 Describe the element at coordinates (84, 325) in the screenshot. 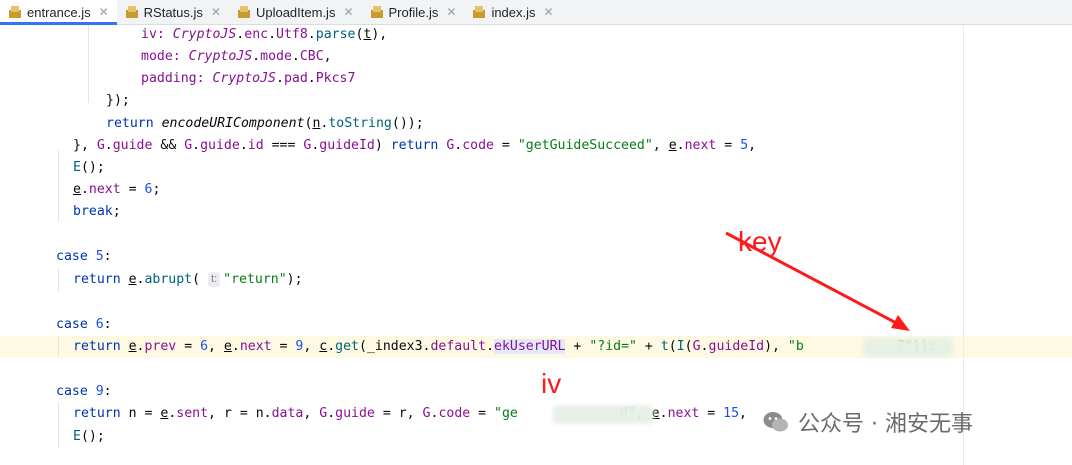

I see `code-line: case 6:` at that location.